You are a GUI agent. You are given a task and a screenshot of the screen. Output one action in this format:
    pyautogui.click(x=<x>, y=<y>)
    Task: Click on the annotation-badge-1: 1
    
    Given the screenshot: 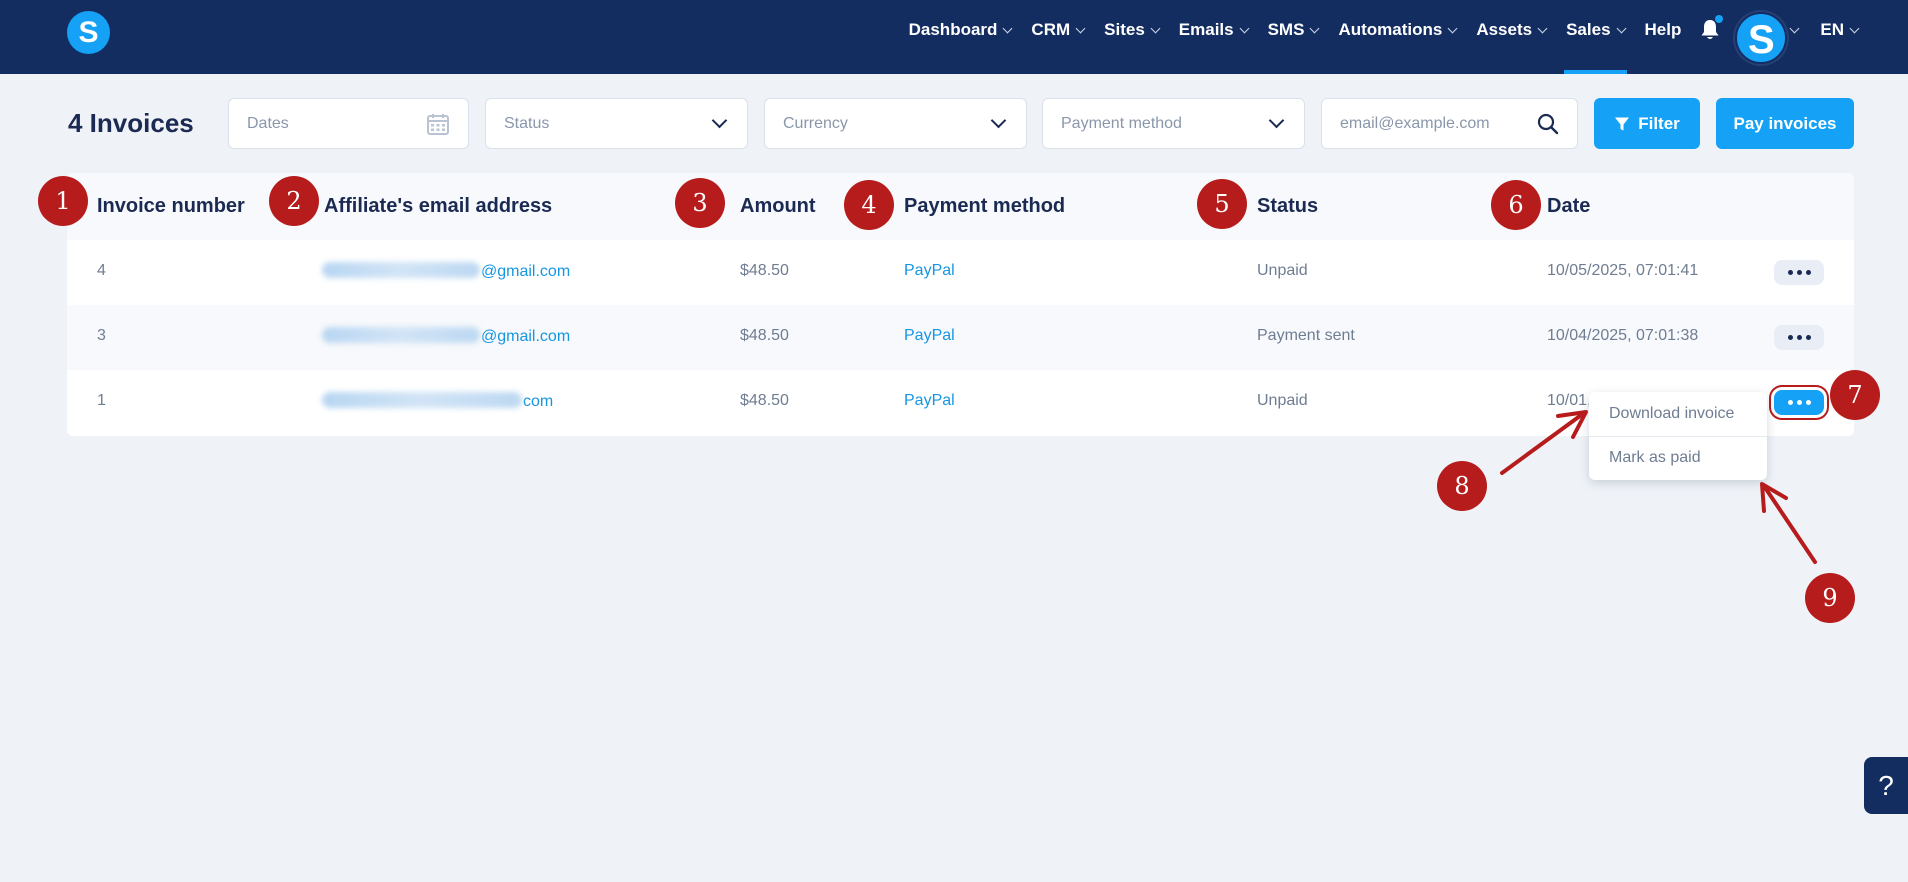 What is the action you would take?
    pyautogui.click(x=63, y=201)
    